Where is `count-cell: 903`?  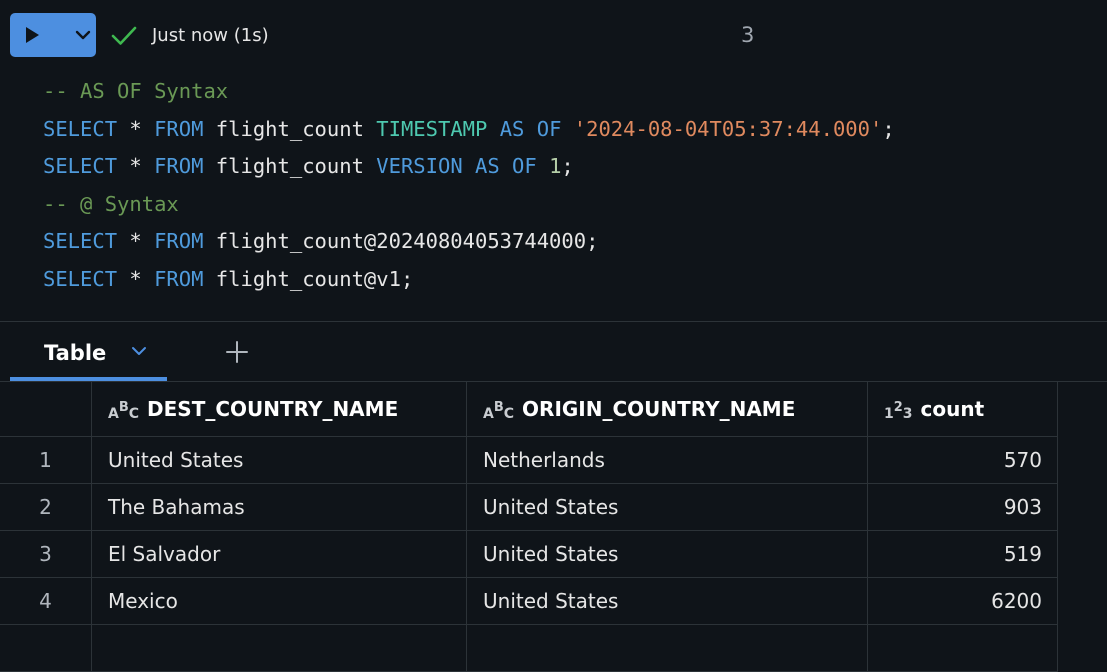
count-cell: 903 is located at coordinates (963, 507).